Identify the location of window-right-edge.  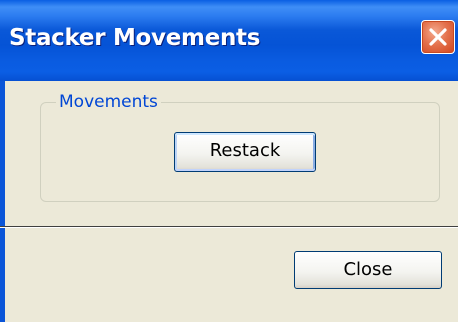
(460, 161).